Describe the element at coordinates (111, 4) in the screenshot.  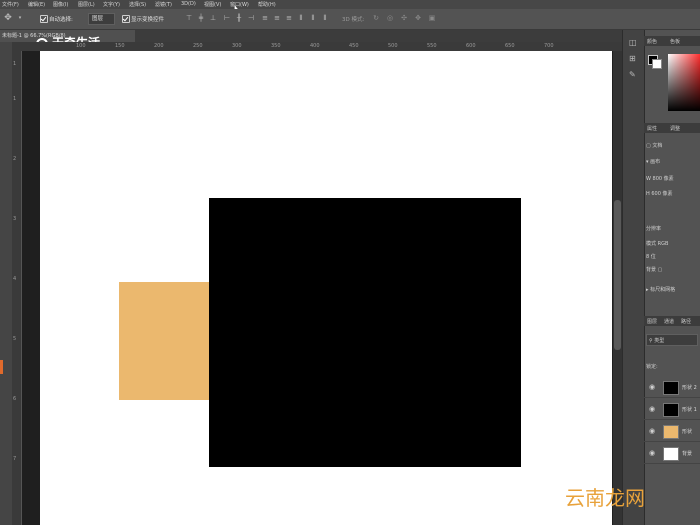
I see `menu-type: 文字(Y)` at that location.